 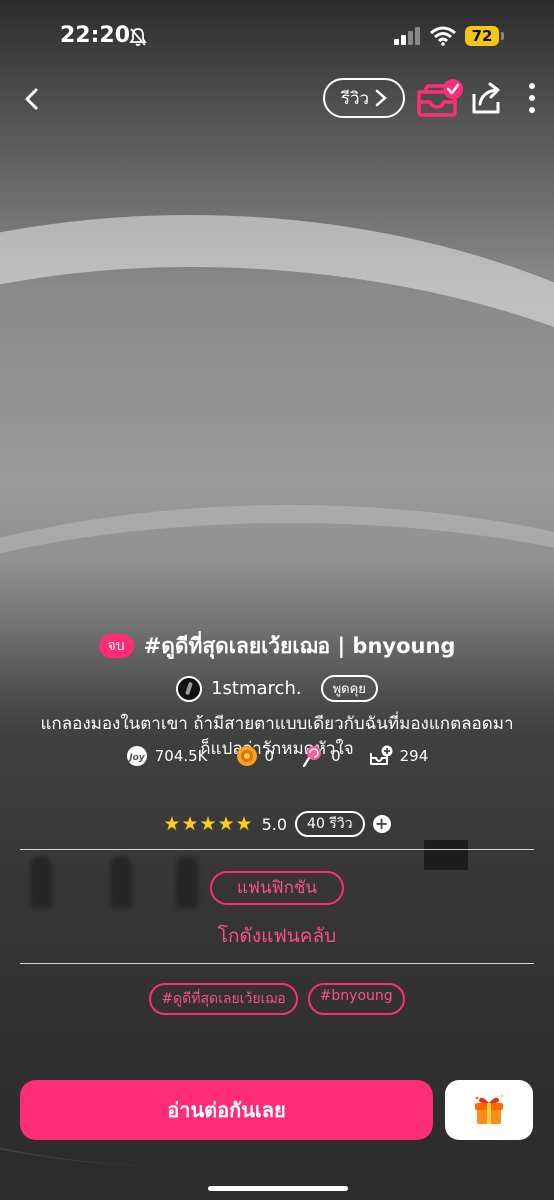 What do you see at coordinates (95, 35) in the screenshot?
I see `status-time: 22:20` at bounding box center [95, 35].